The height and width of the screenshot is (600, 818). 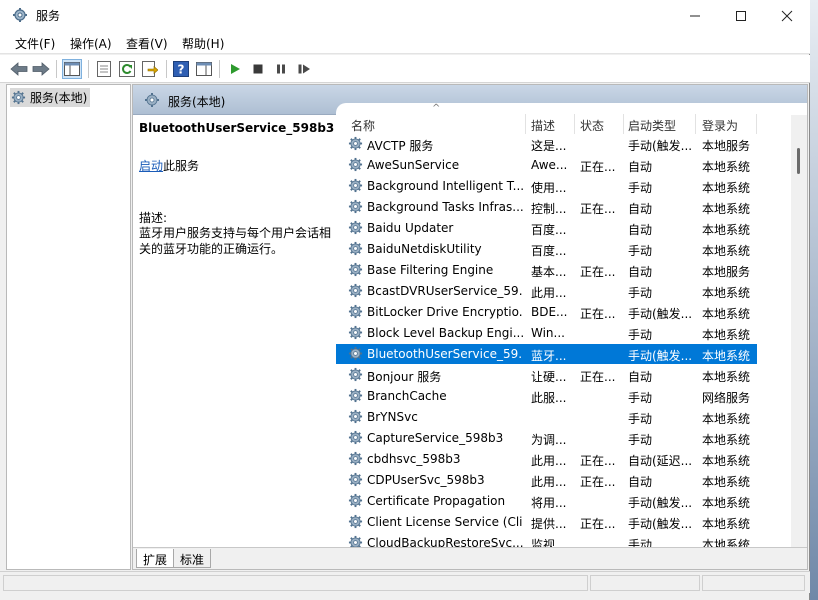 What do you see at coordinates (436, 501) in the screenshot?
I see `service-name: Certificate Propagation` at bounding box center [436, 501].